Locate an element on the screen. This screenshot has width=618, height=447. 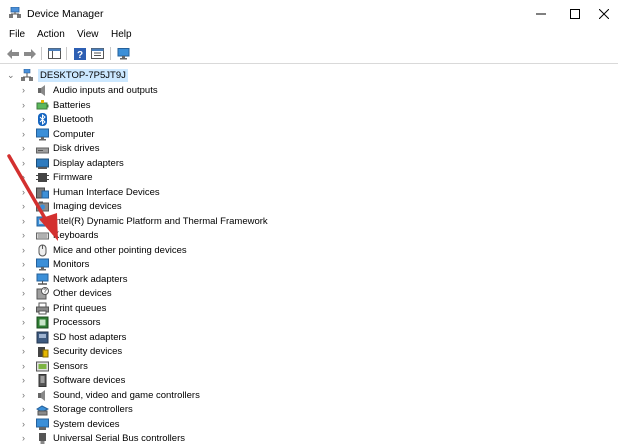
maximize-button is located at coordinates (575, 13).